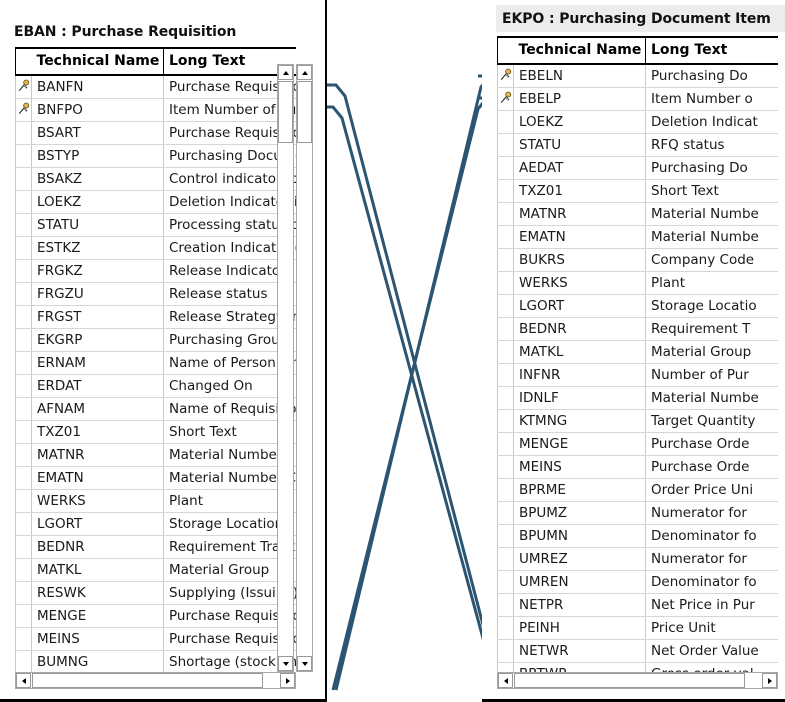 Image resolution: width=785 pixels, height=702 pixels. Describe the element at coordinates (97, 386) in the screenshot. I see `eban-technical-name-cell: ERDAT` at that location.